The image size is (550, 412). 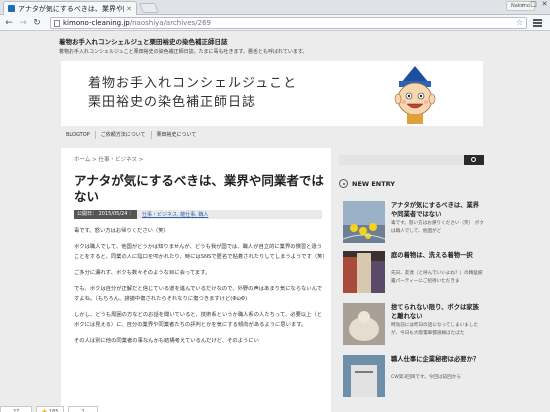 I want to click on new-tab-button, so click(x=149, y=8).